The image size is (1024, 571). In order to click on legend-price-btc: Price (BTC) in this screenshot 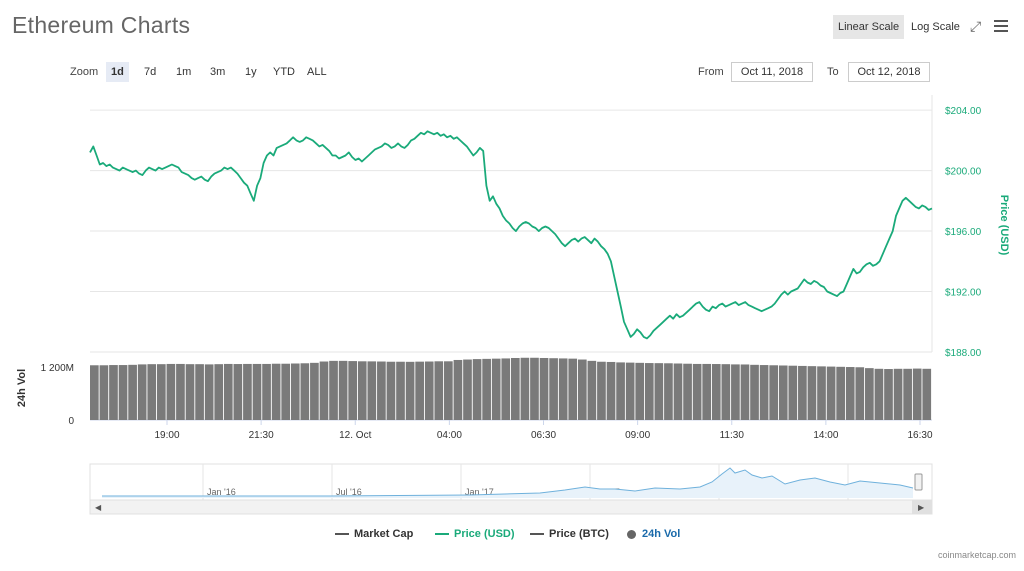, I will do `click(569, 534)`.